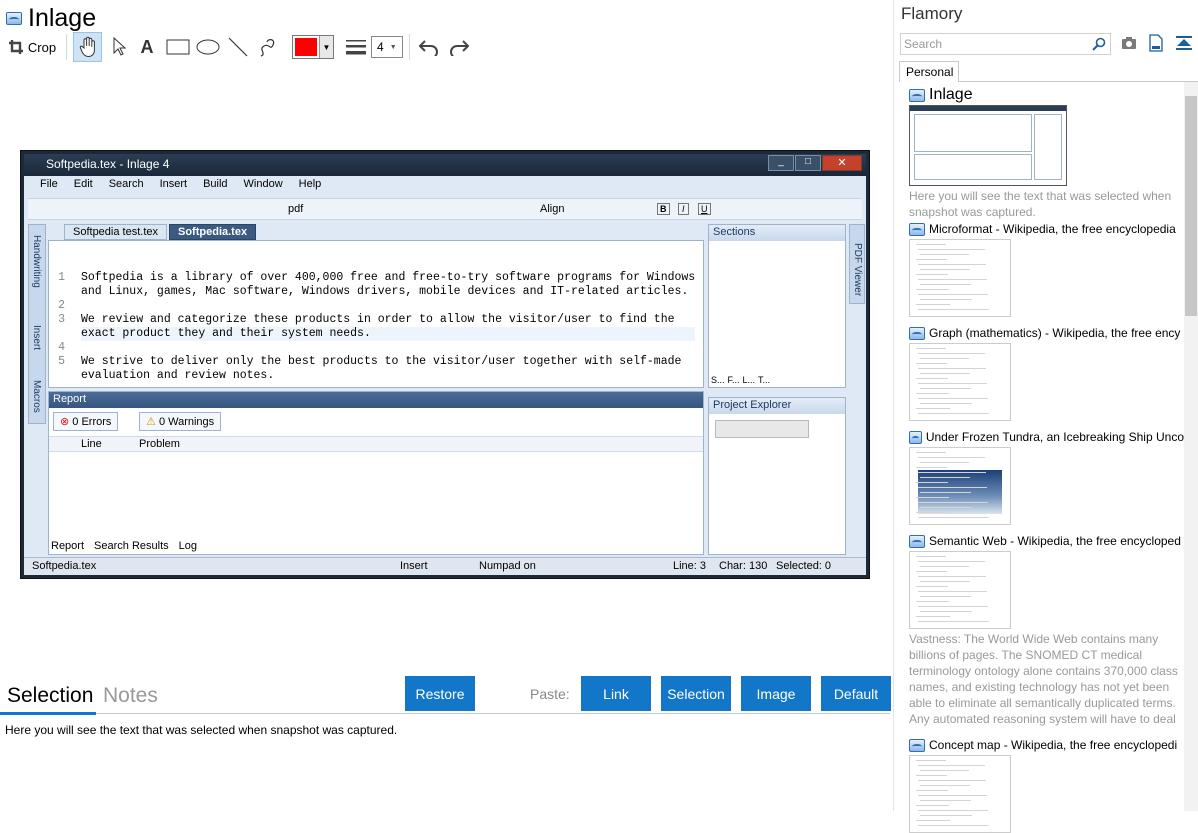  I want to click on freehand-tool-button, so click(268, 47).